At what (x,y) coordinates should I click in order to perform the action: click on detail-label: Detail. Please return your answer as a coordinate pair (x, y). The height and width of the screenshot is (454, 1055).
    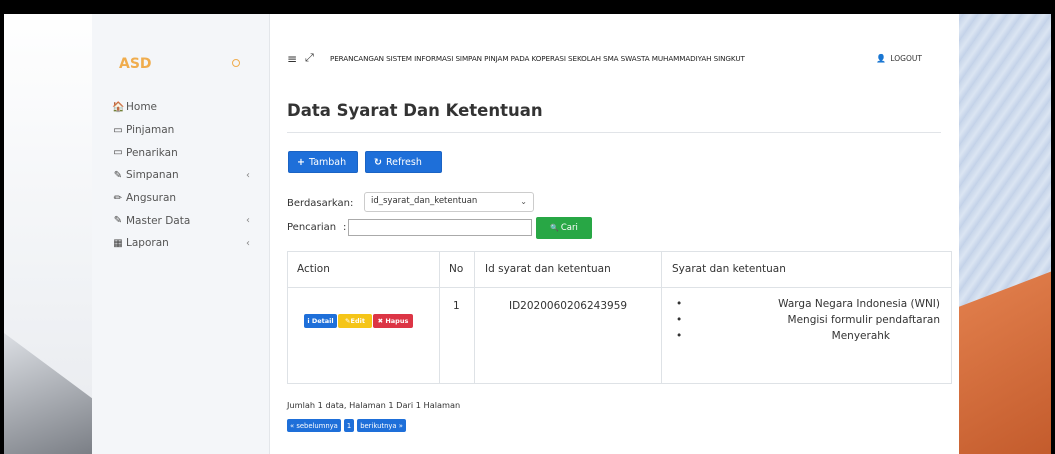
    Looking at the image, I should click on (322, 321).